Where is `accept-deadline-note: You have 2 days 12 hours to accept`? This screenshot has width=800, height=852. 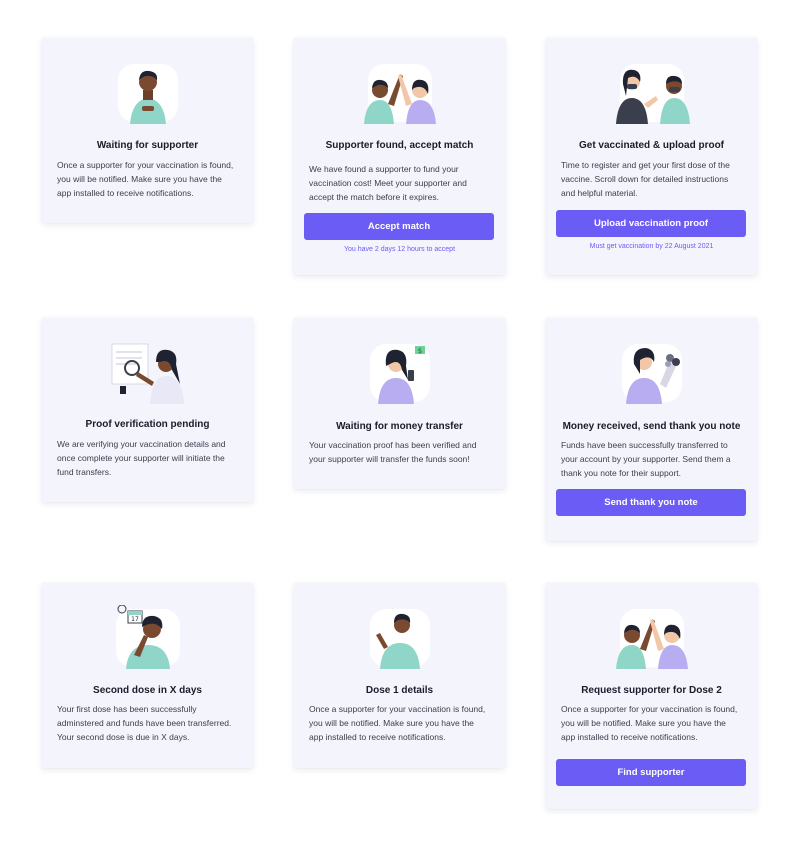 accept-deadline-note: You have 2 days 12 hours to accept is located at coordinates (399, 249).